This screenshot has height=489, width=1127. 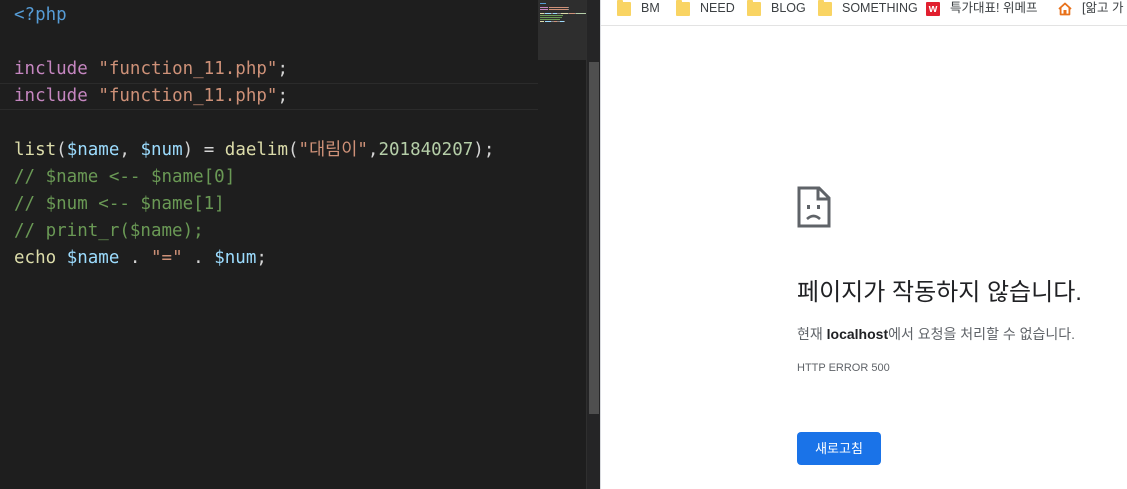 What do you see at coordinates (939, 292) in the screenshot?
I see `error-title: 페이지가 작동하지 않습니다.` at bounding box center [939, 292].